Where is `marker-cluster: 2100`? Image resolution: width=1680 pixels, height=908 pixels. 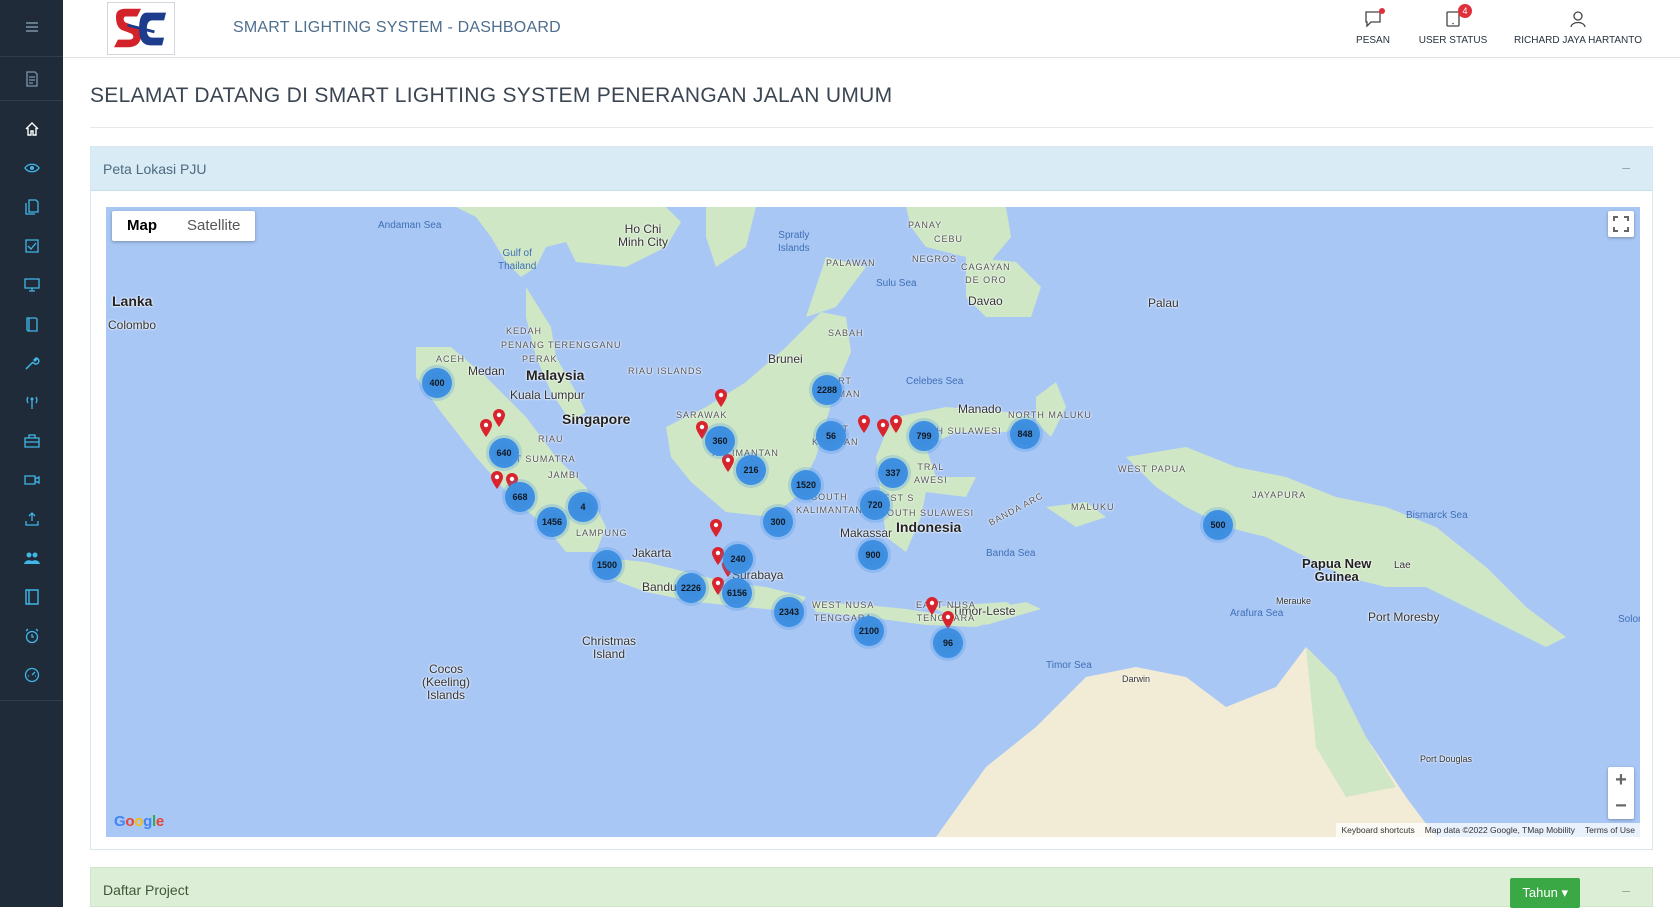 marker-cluster: 2100 is located at coordinates (869, 631).